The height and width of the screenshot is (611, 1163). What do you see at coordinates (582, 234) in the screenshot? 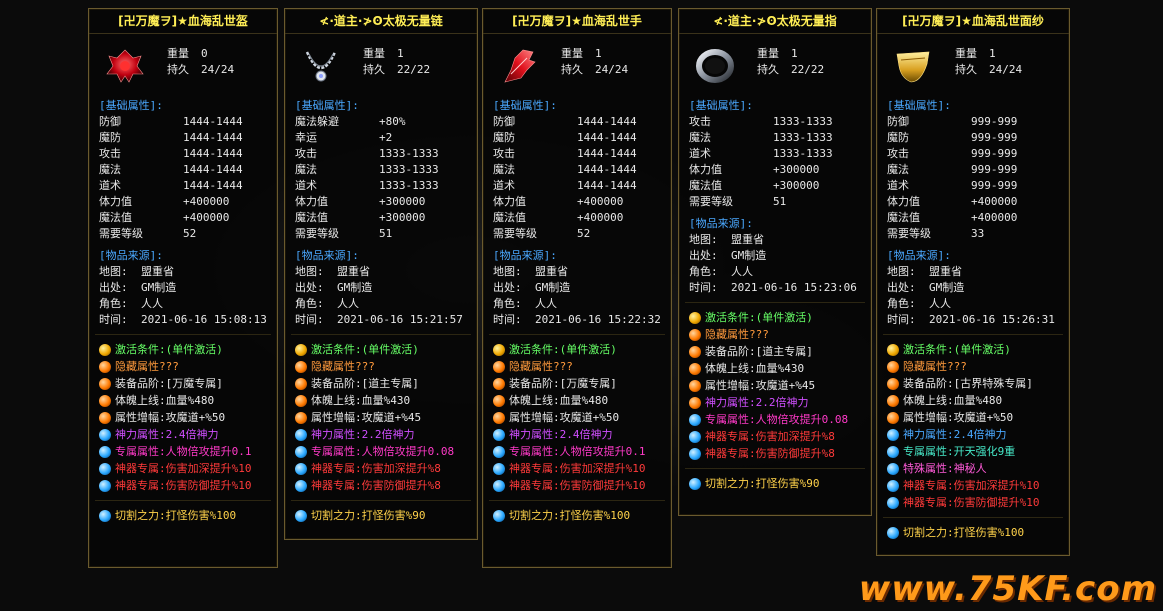
I see `attr-row: 需要等级 52` at bounding box center [582, 234].